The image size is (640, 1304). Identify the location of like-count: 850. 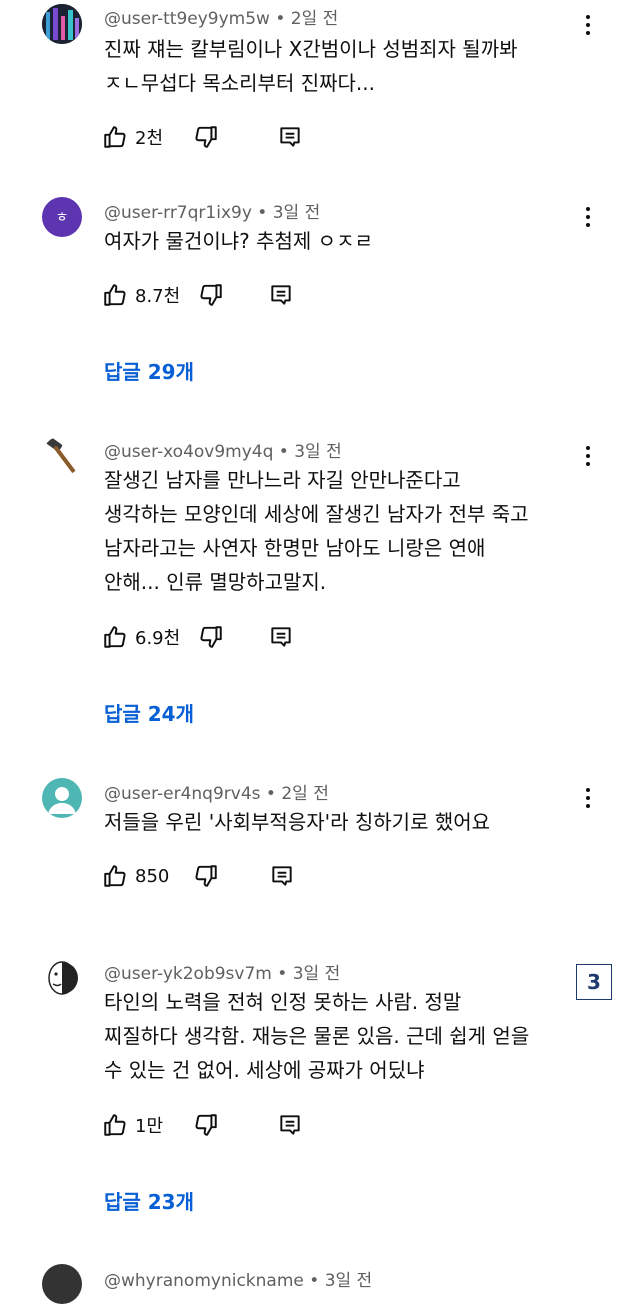
(152, 876).